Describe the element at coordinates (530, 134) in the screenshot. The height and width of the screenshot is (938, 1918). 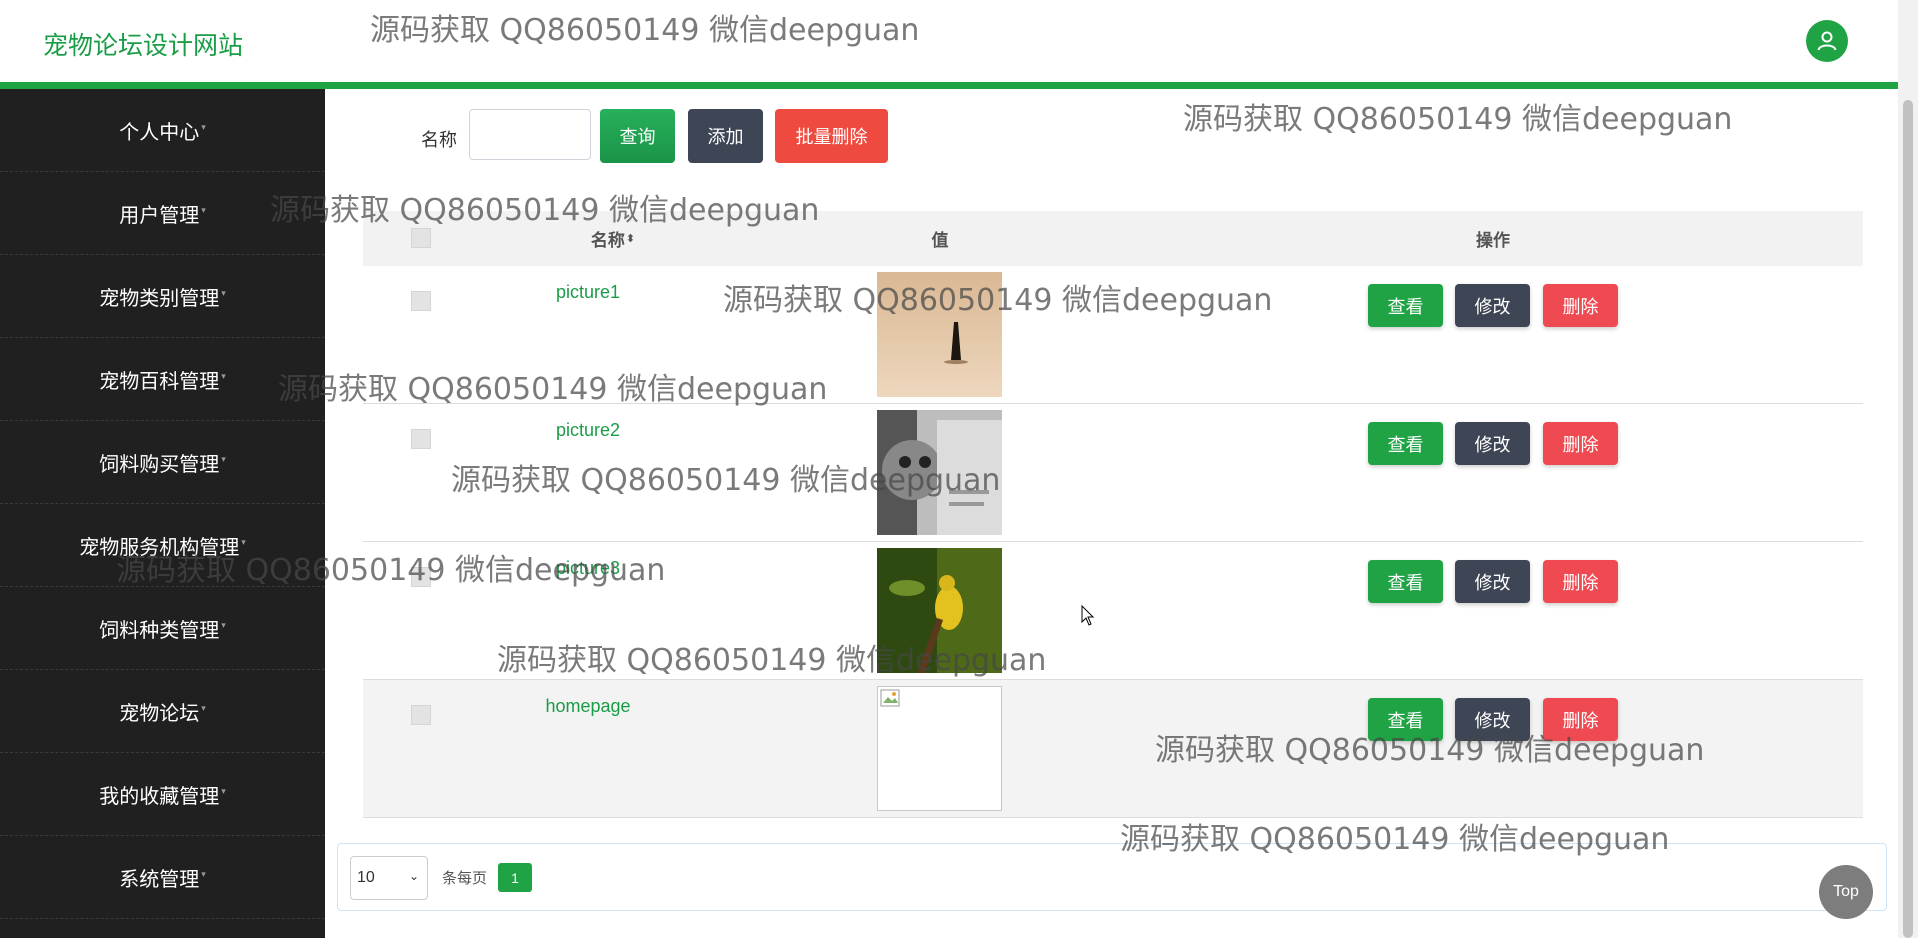
I see `name-search-input` at that location.